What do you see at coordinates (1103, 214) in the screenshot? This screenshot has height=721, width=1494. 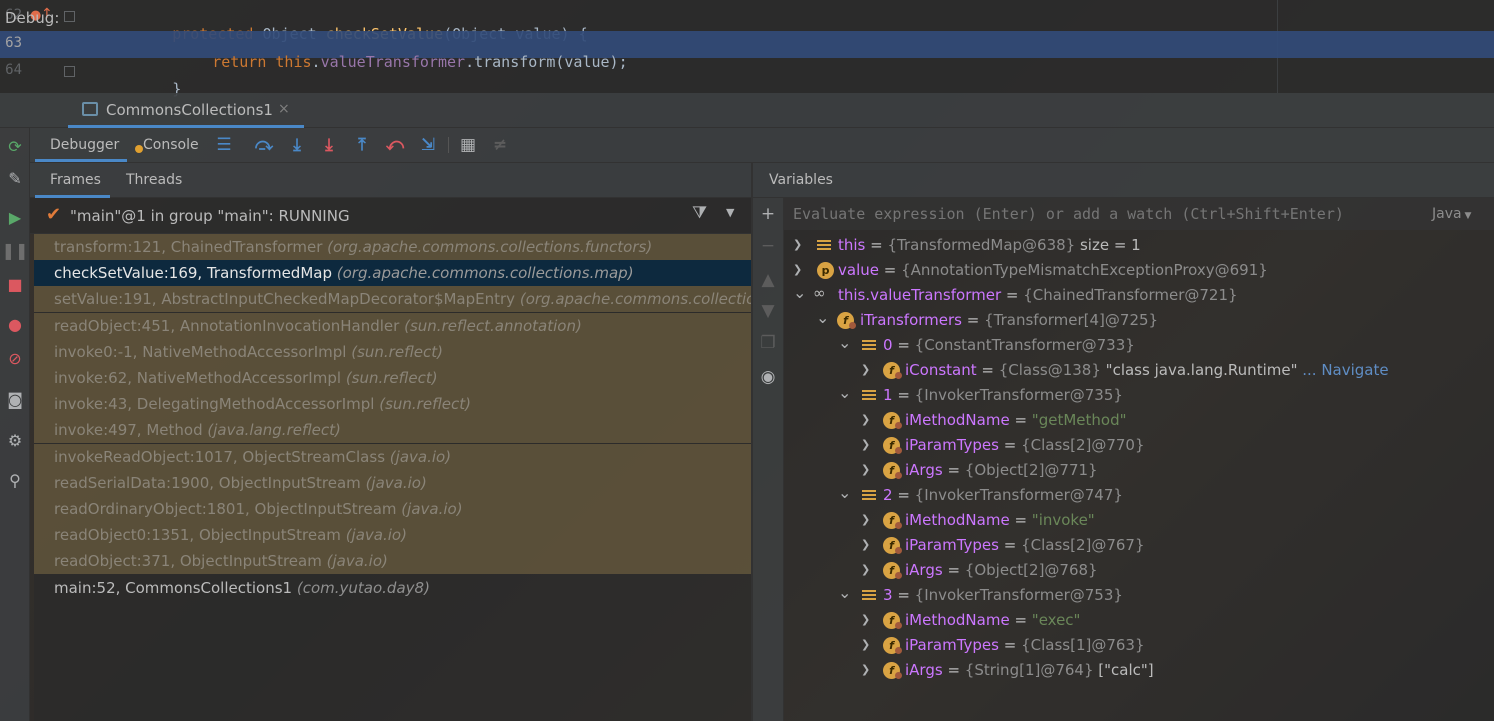 I see `evaluate-expression-input` at bounding box center [1103, 214].